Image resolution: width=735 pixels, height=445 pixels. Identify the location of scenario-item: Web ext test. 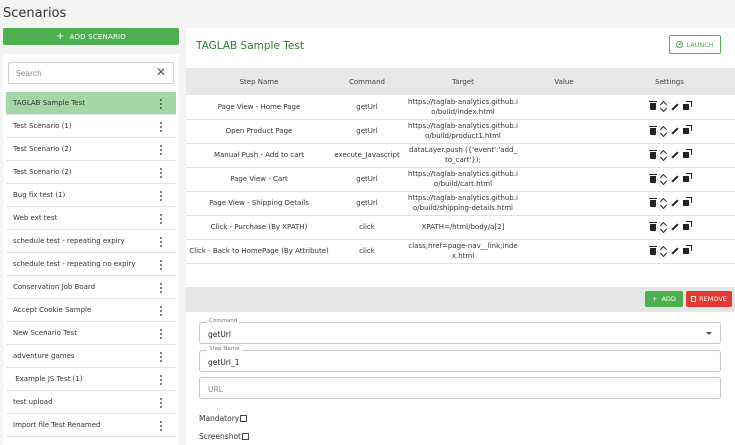
(91, 218).